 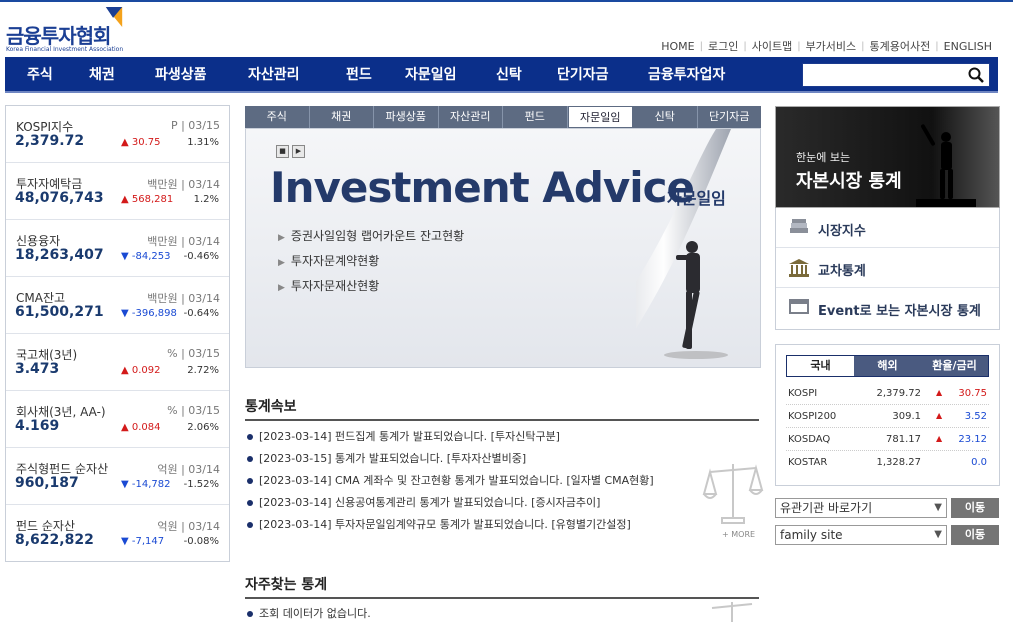 I want to click on ticker-value: 8,622,822, so click(x=54, y=540).